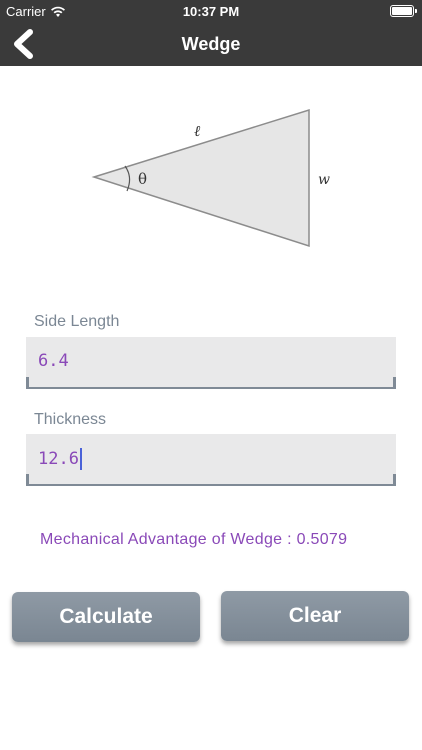  Describe the element at coordinates (324, 180) in the screenshot. I see `width-label: w` at that location.